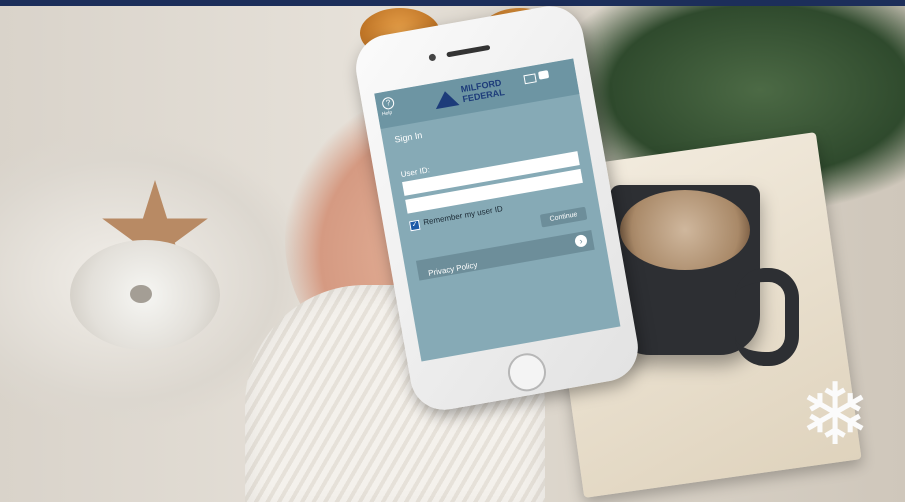  Describe the element at coordinates (835, 415) in the screenshot. I see `snowflake-decoration: ❄` at that location.